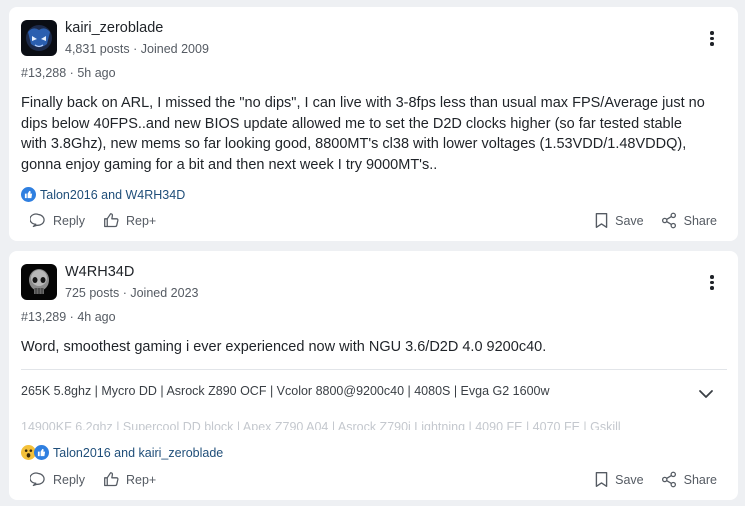 The width and height of the screenshot is (745, 506). I want to click on signature-divider, so click(374, 369).